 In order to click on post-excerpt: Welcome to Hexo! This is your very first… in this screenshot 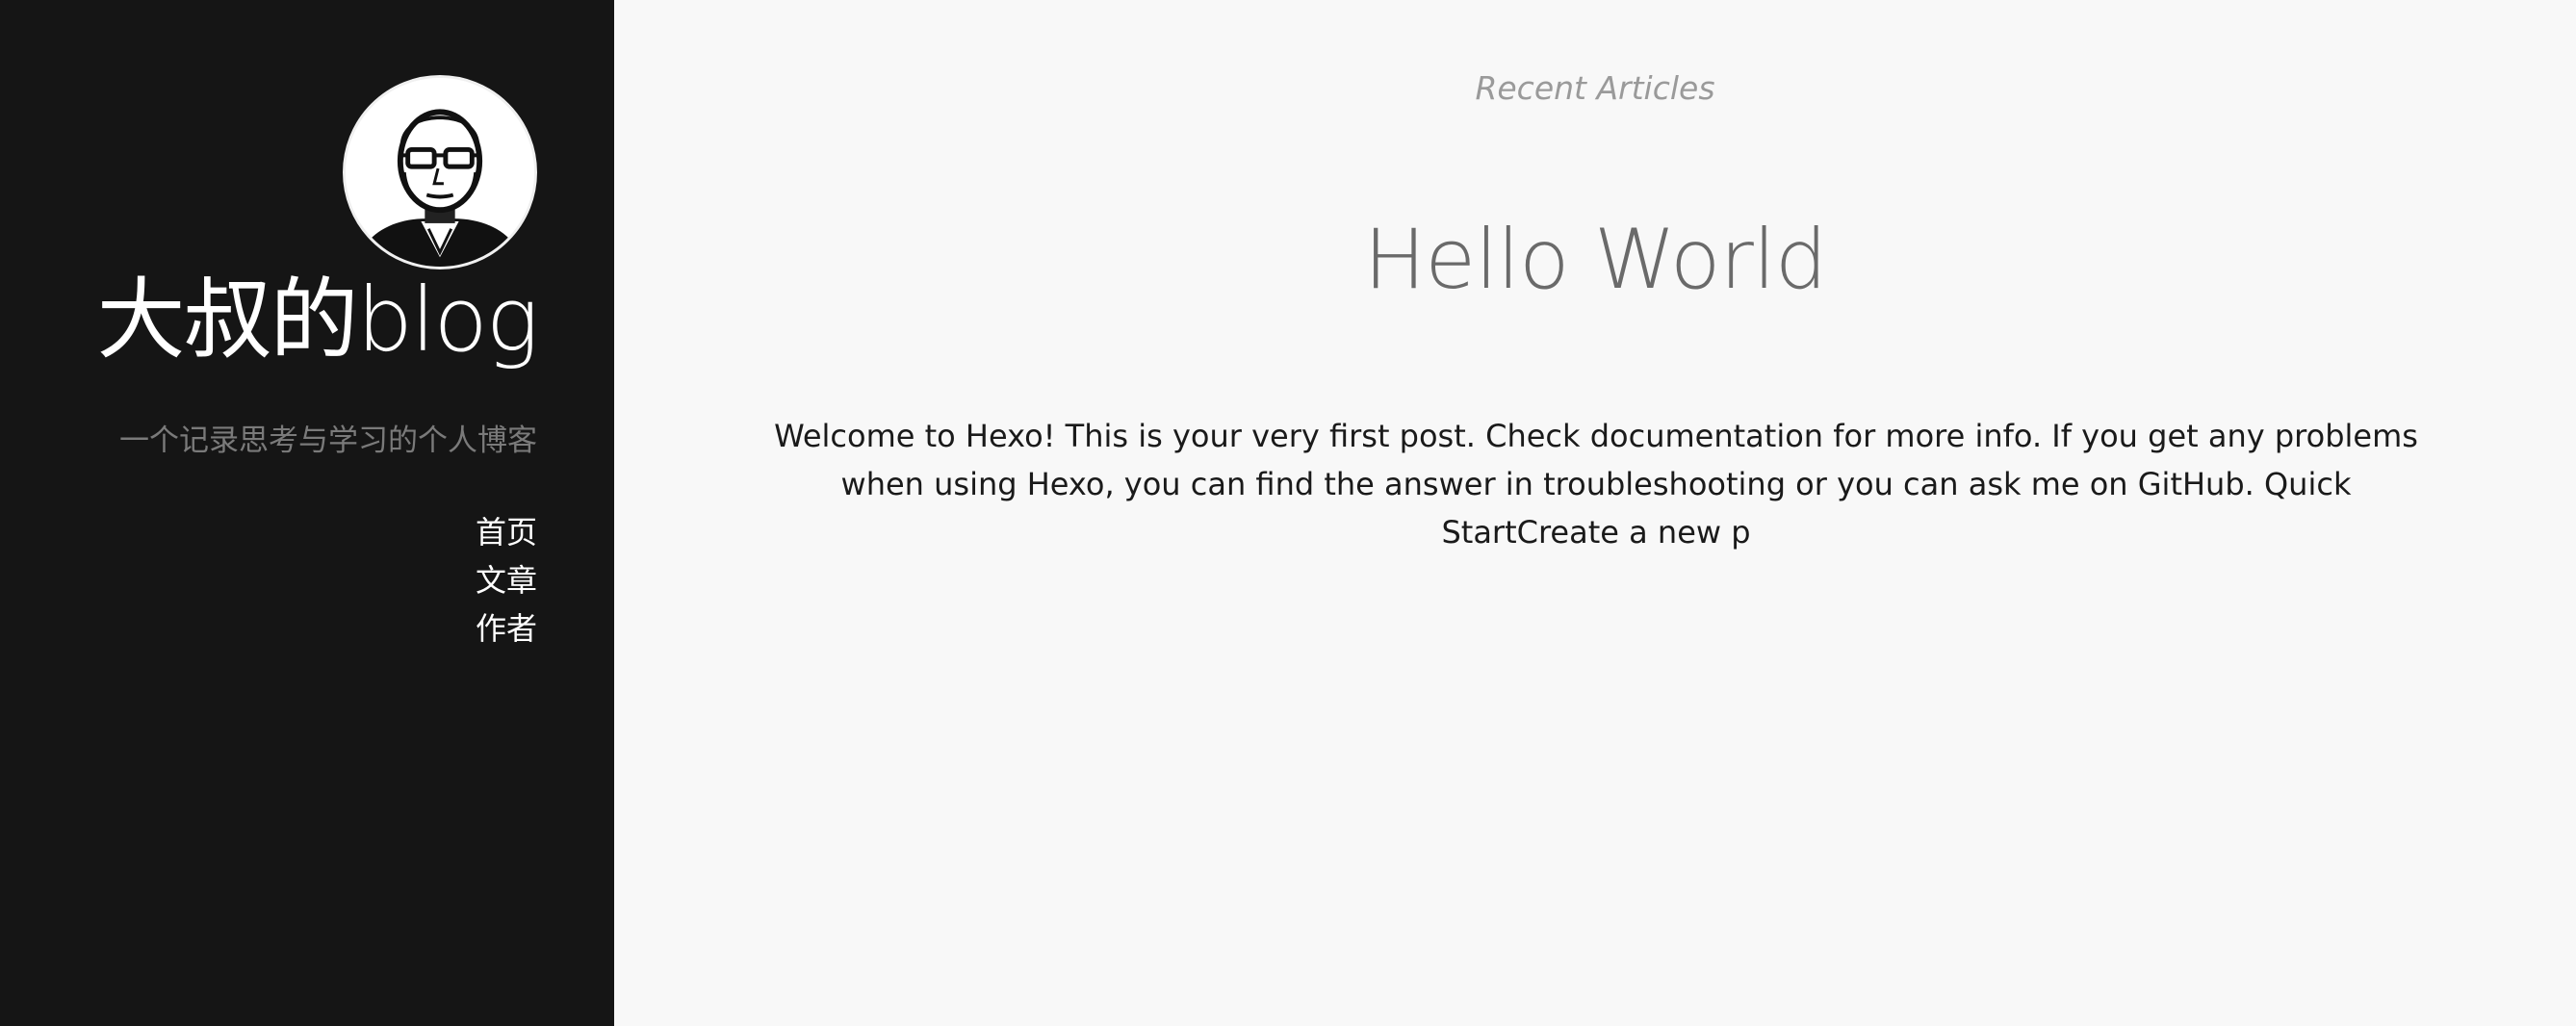, I will do `click(1596, 485)`.